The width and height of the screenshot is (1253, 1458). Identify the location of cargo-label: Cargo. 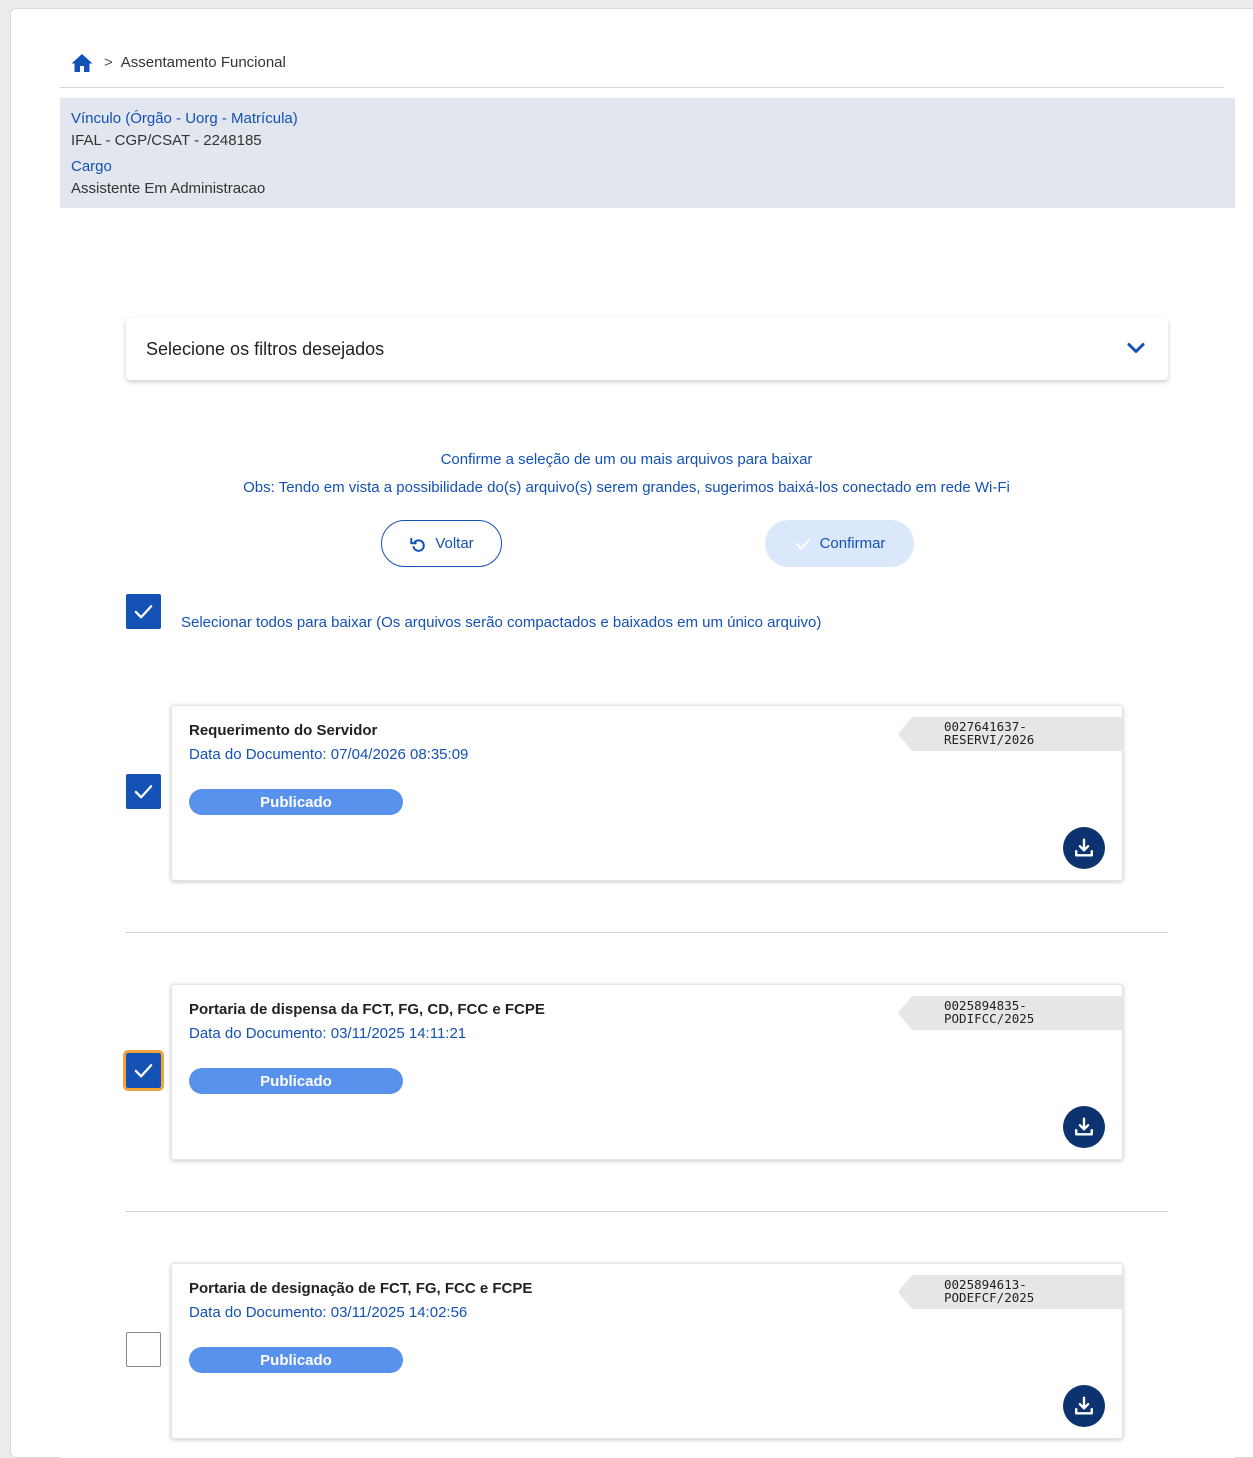
(91, 166).